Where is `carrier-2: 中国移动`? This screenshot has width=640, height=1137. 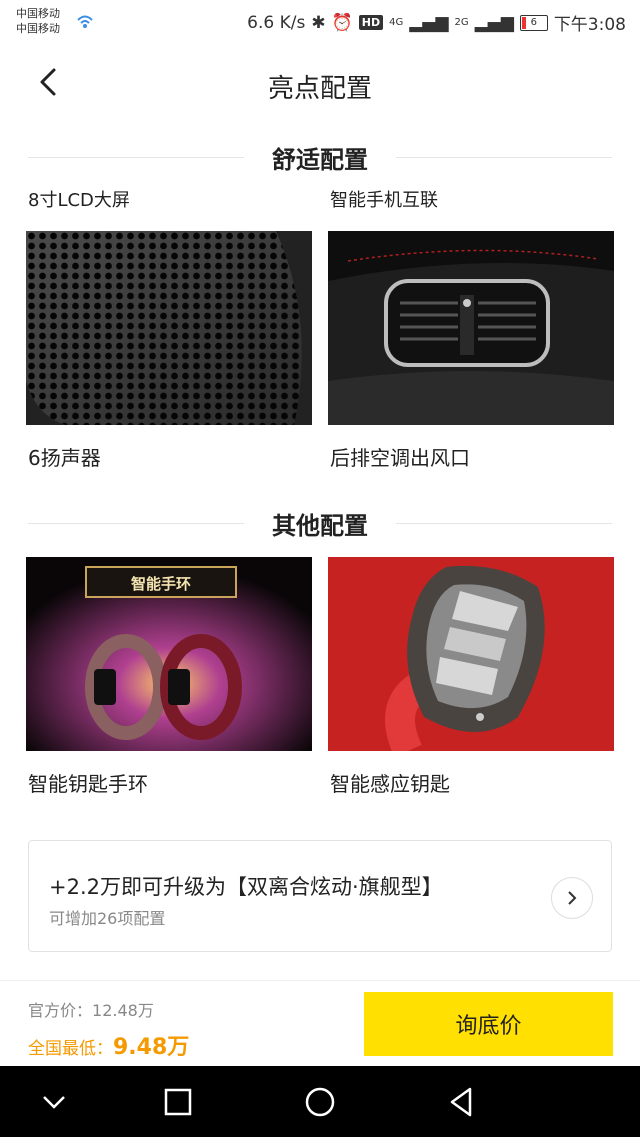
carrier-2: 中国移动 is located at coordinates (38, 28).